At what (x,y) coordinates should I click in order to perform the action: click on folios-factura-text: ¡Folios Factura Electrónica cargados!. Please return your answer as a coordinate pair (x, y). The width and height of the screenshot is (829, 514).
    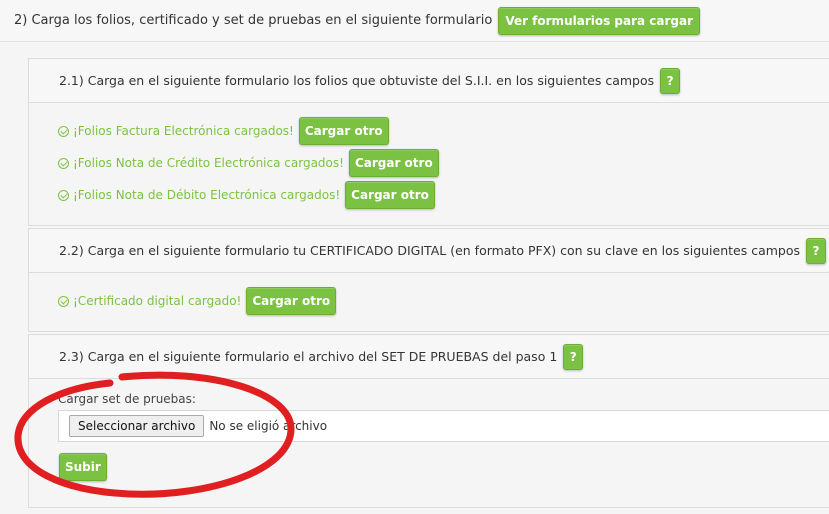
    Looking at the image, I should click on (183, 131).